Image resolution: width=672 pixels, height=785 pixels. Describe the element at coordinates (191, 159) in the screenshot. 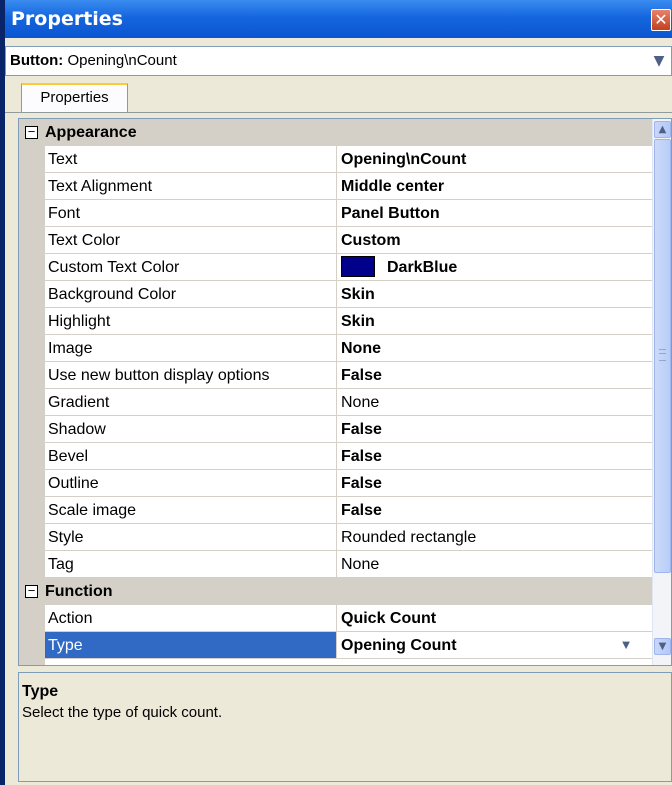

I see `property-name: Text` at that location.